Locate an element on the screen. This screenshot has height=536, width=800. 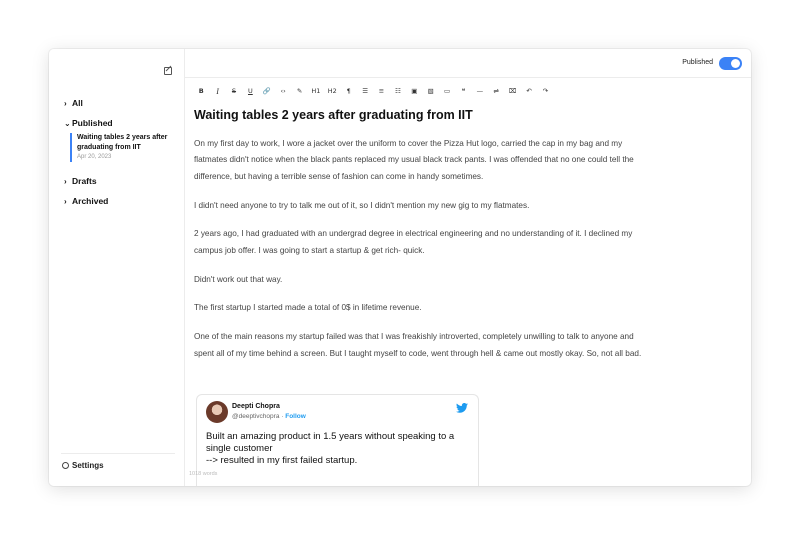
word-count: 1018 words is located at coordinates (203, 474).